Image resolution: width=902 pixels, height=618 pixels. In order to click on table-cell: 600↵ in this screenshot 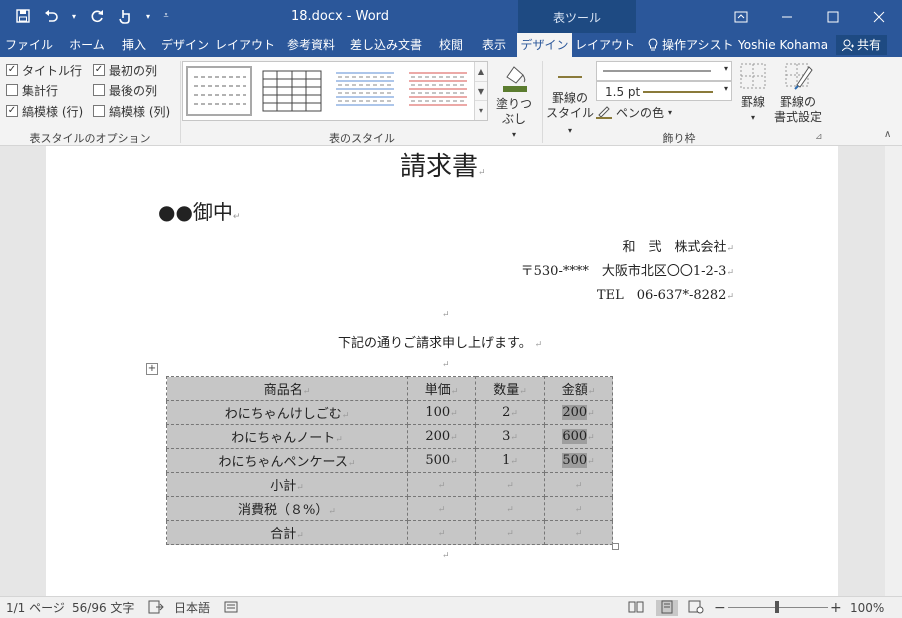, I will do `click(578, 436)`.